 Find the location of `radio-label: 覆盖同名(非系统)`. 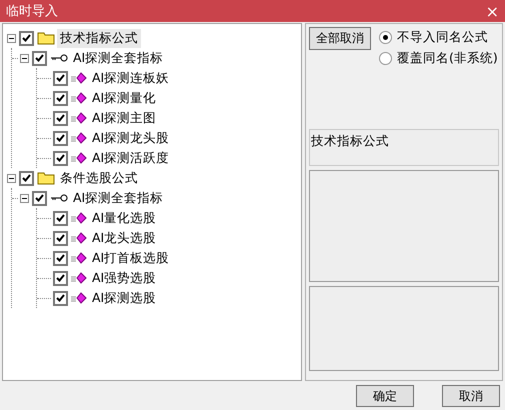

radio-label: 覆盖同名(非系统) is located at coordinates (447, 58).